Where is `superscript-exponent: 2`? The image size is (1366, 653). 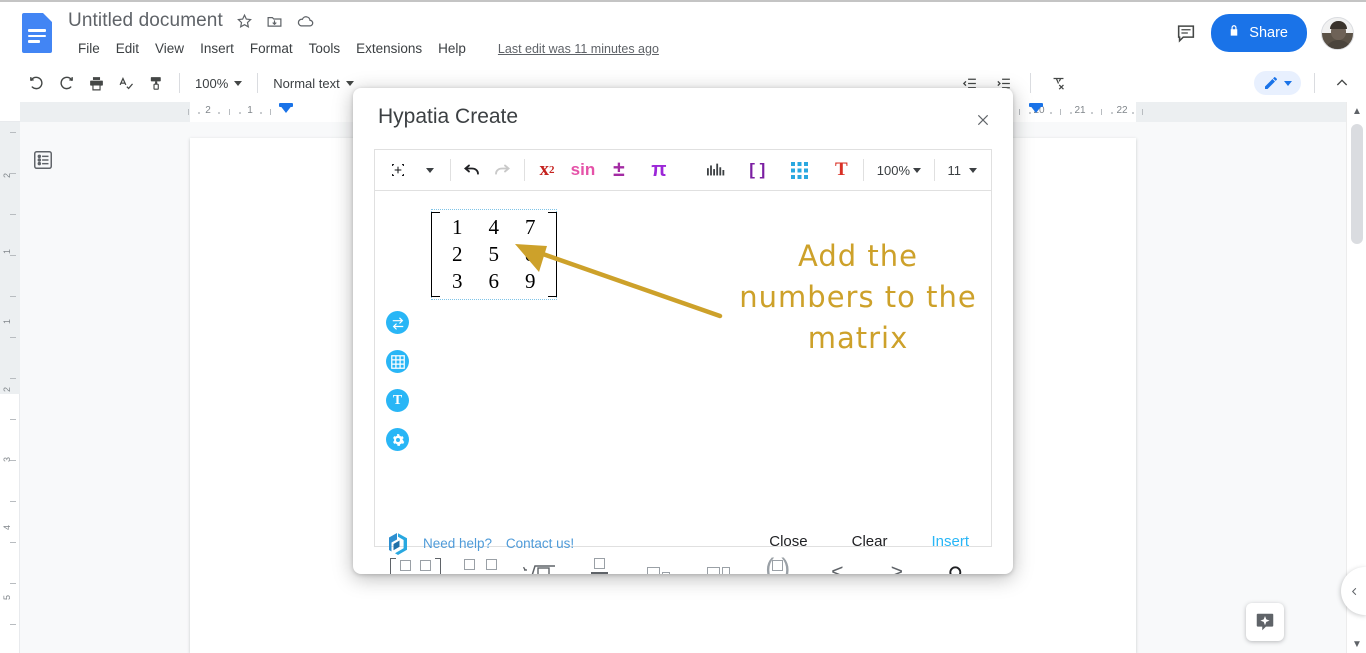 superscript-exponent: 2 is located at coordinates (551, 170).